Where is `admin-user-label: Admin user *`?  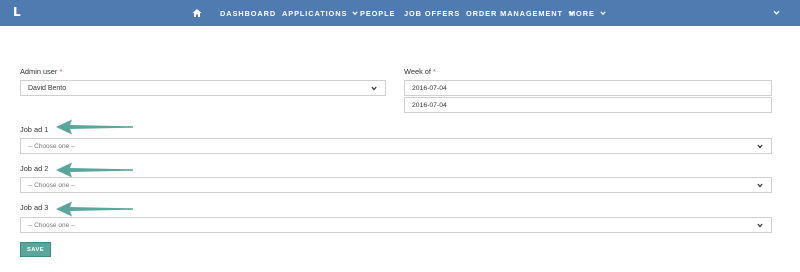
admin-user-label: Admin user * is located at coordinates (41, 71).